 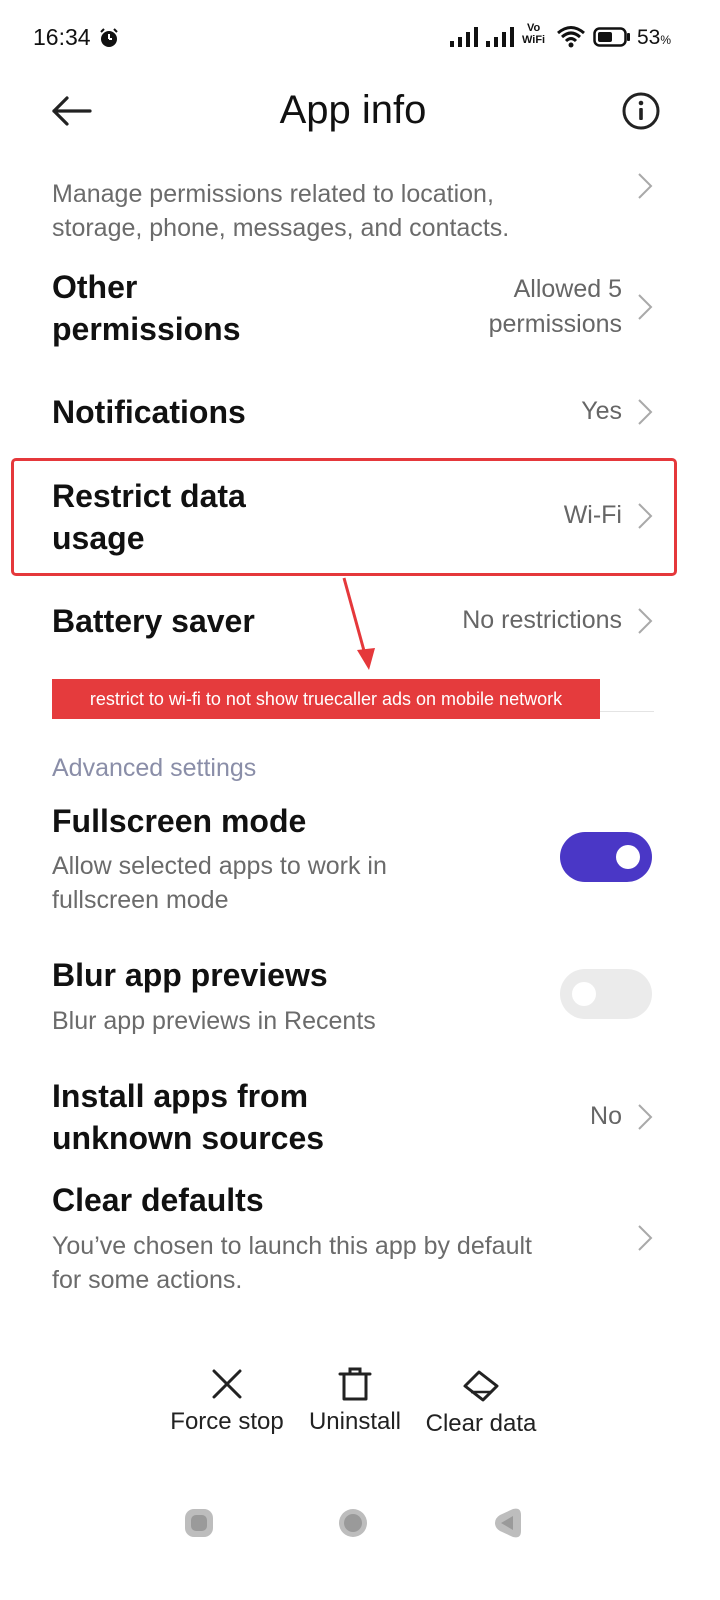 What do you see at coordinates (214, 1021) in the screenshot?
I see `blur-app-previews-desc: Blur app previews in Recents` at bounding box center [214, 1021].